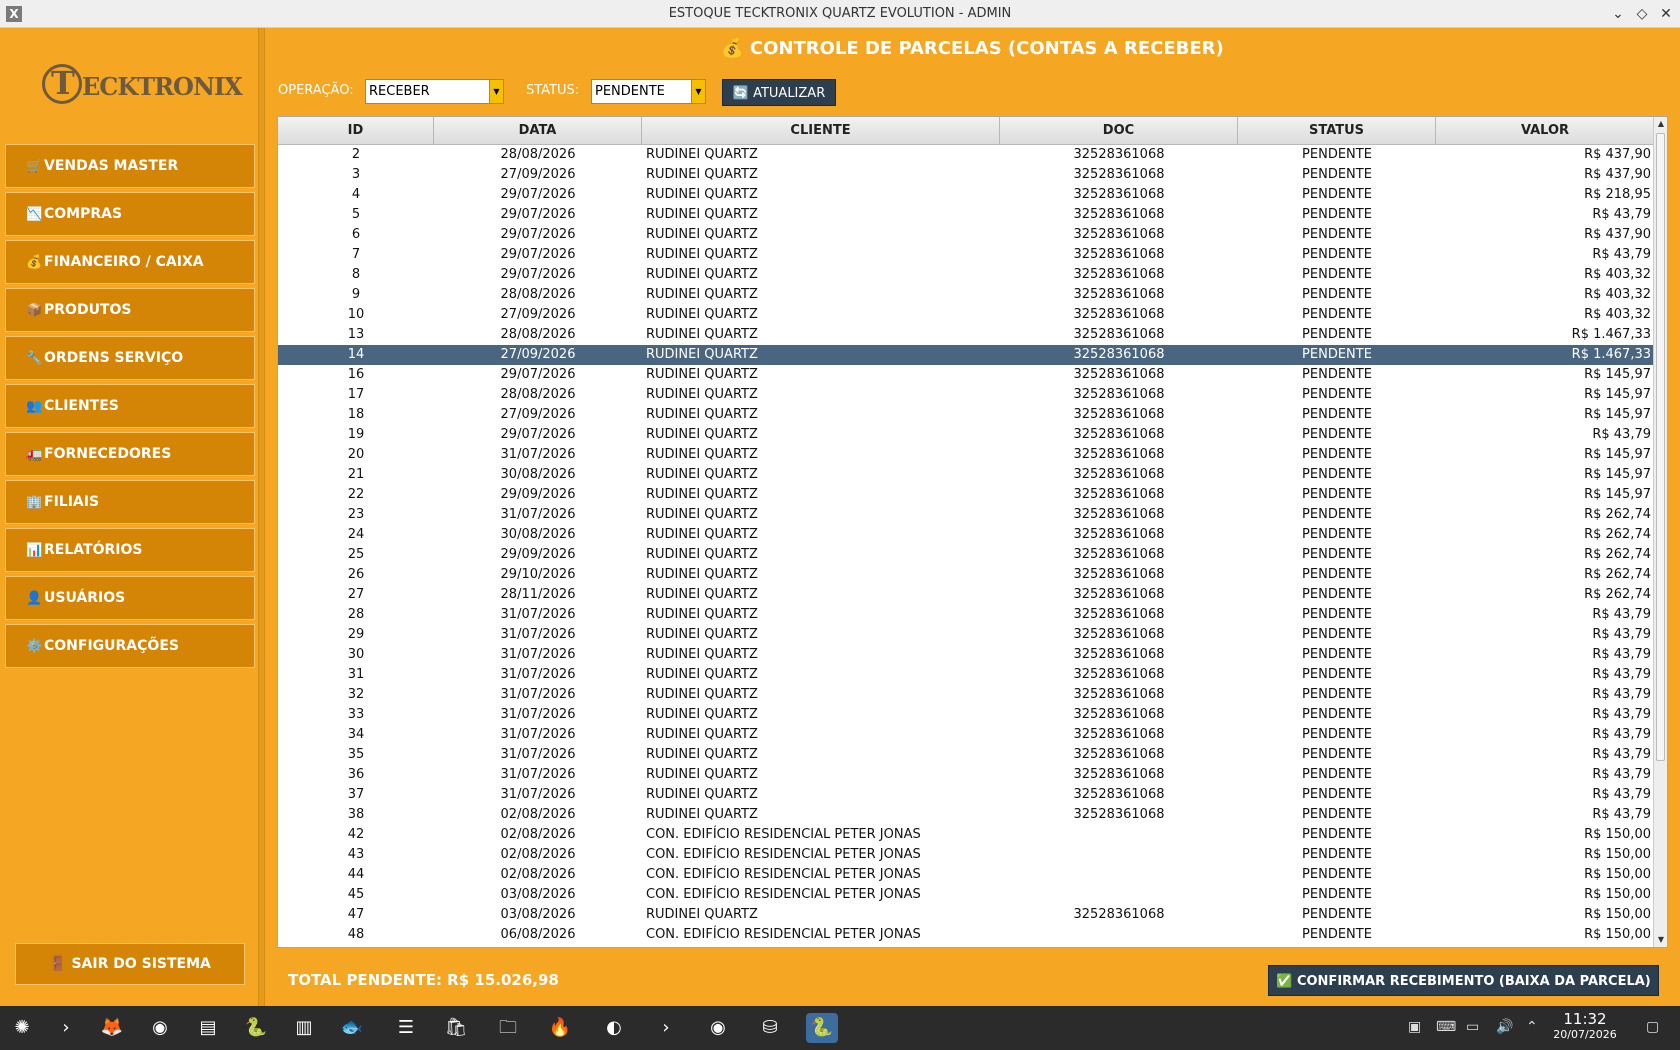 This screenshot has height=1050, width=1680. Describe the element at coordinates (130, 310) in the screenshot. I see `sidebar-item-produtos: 📦 PRODUTOS` at that location.